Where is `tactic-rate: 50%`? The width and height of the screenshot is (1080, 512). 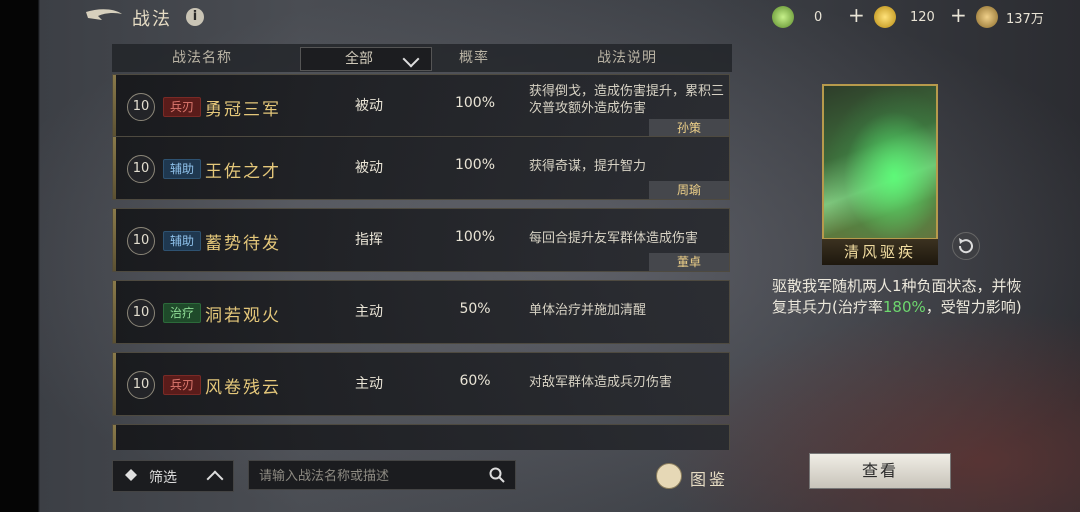
tactic-rate: 50% is located at coordinates (475, 309).